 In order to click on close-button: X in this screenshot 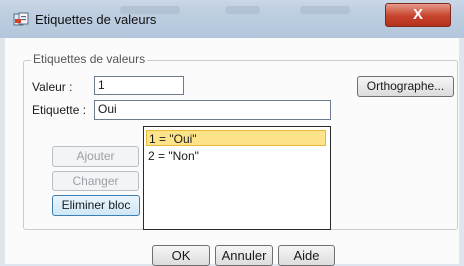, I will do `click(418, 15)`.